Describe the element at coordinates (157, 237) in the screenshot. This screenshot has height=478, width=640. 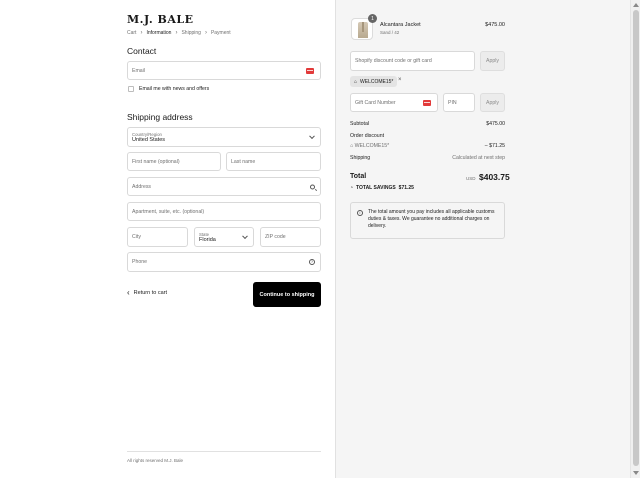
I see `city-field: City` at that location.